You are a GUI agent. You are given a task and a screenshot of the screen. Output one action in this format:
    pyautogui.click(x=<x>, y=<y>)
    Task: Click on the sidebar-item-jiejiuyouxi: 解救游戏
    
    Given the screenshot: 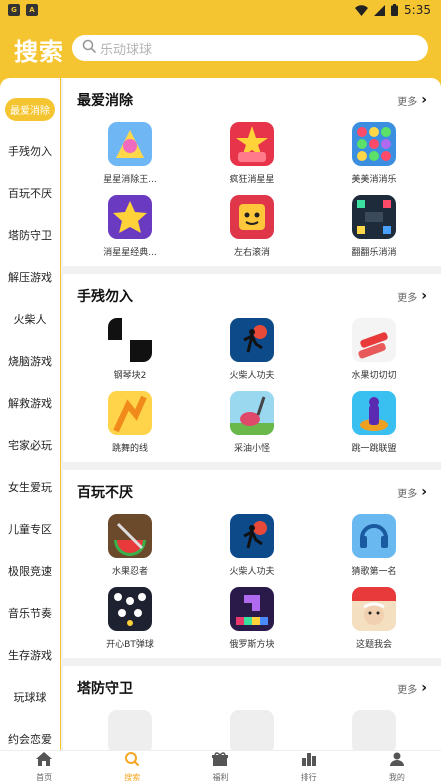 What is the action you would take?
    pyautogui.click(x=30, y=403)
    